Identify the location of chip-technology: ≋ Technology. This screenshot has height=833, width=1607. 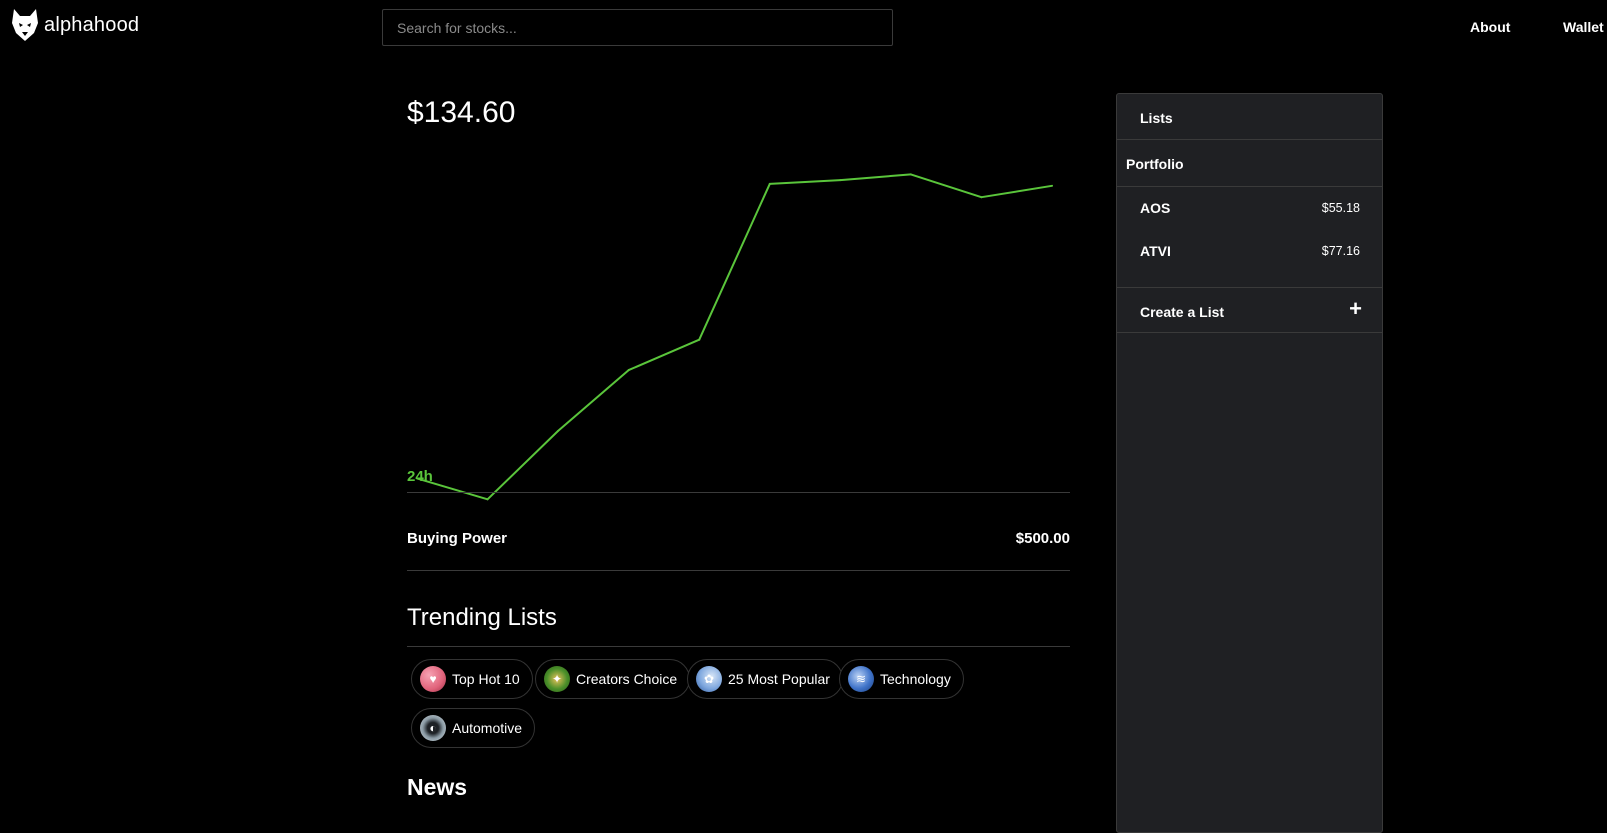
(901, 679).